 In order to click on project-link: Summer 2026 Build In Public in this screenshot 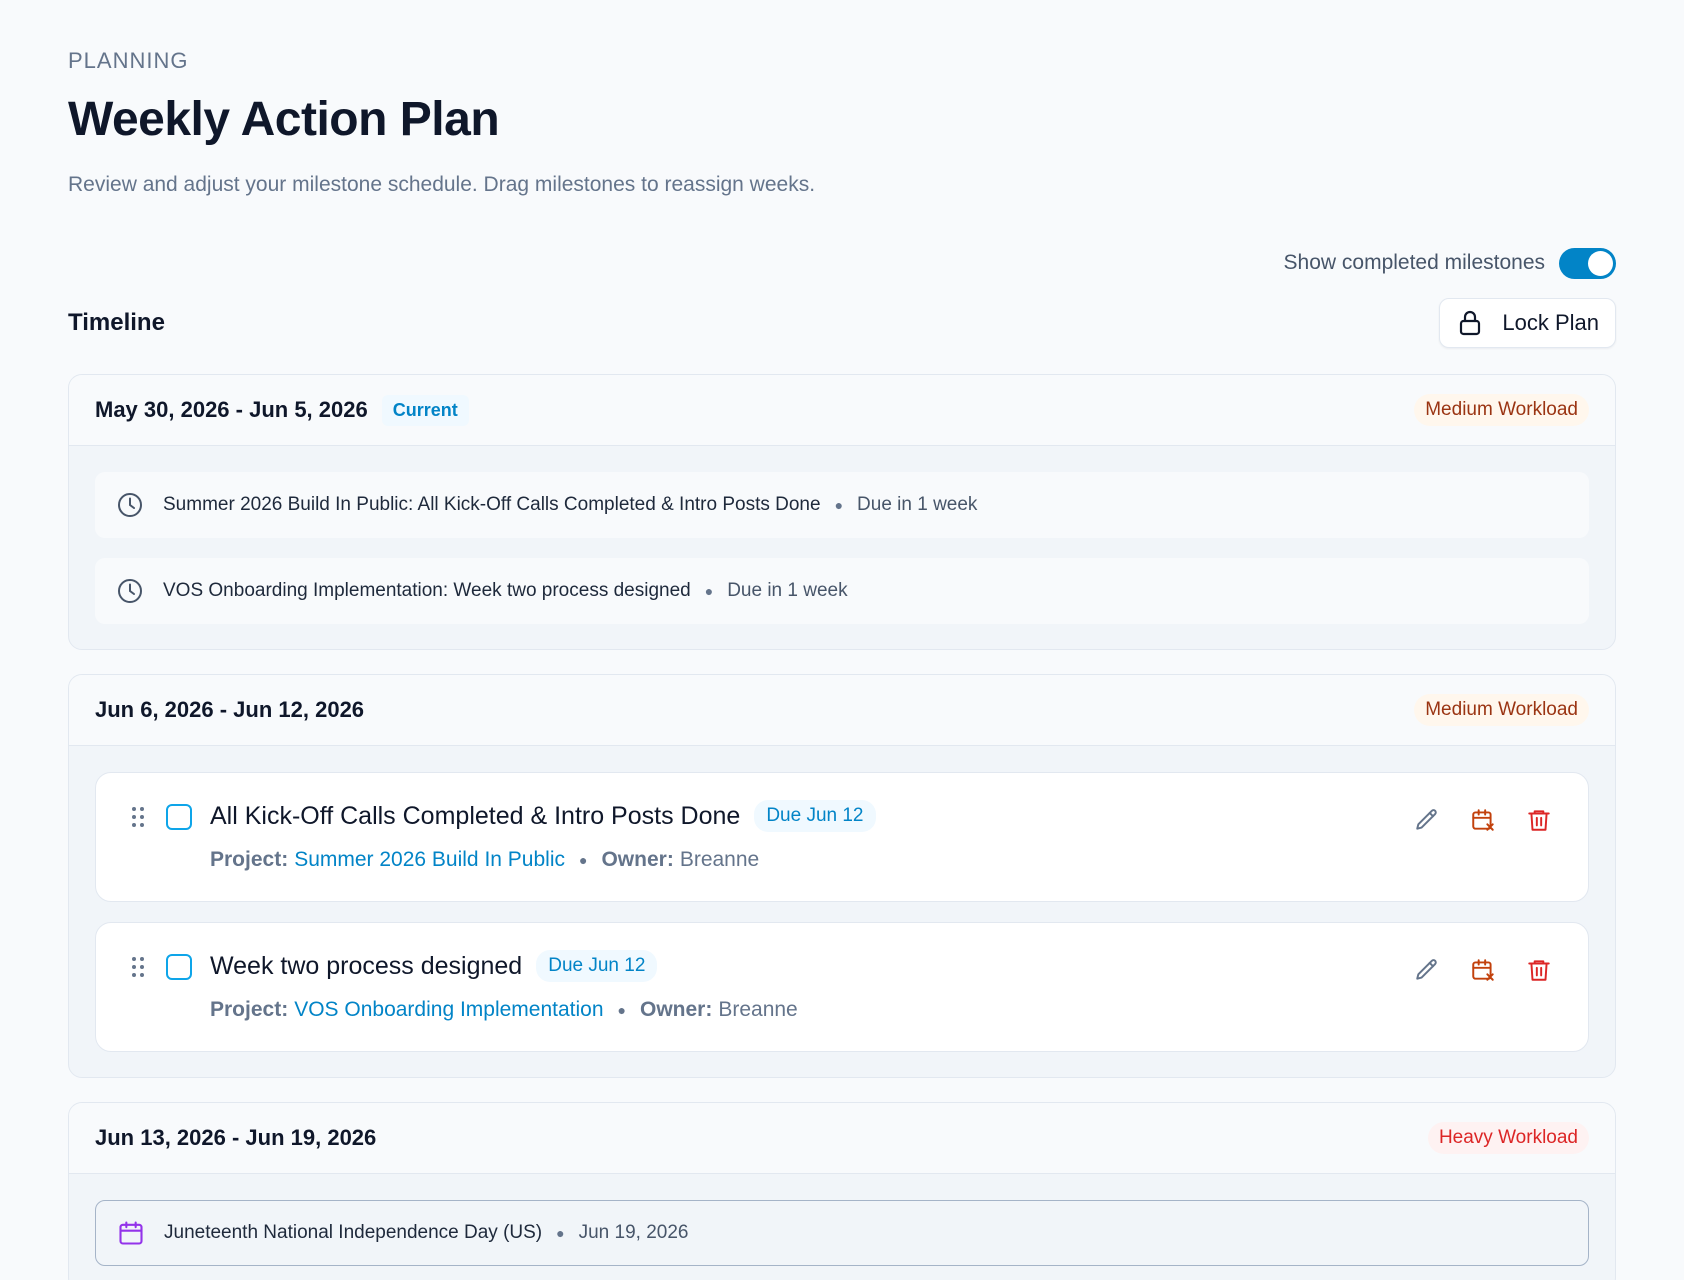, I will do `click(429, 860)`.